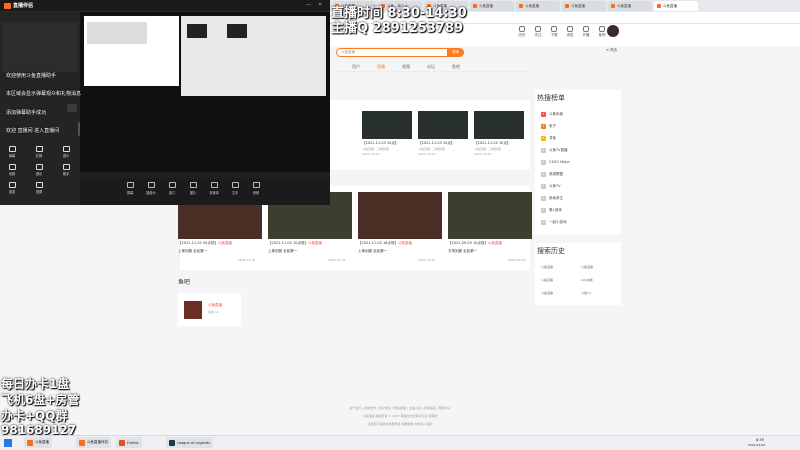 The height and width of the screenshot is (450, 800). I want to click on video-title: 【2021-11-02 10点】, so click(499, 143).